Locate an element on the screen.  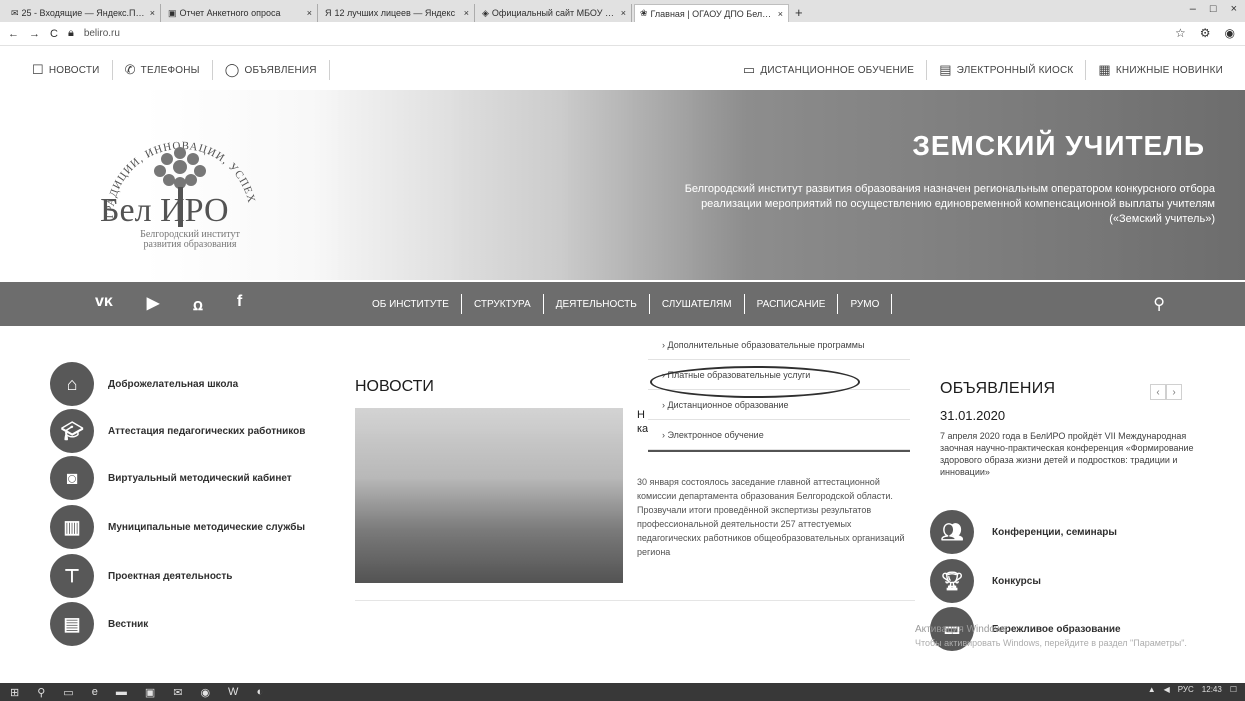
nav-item-rumo: РУМО is located at coordinates (865, 304).